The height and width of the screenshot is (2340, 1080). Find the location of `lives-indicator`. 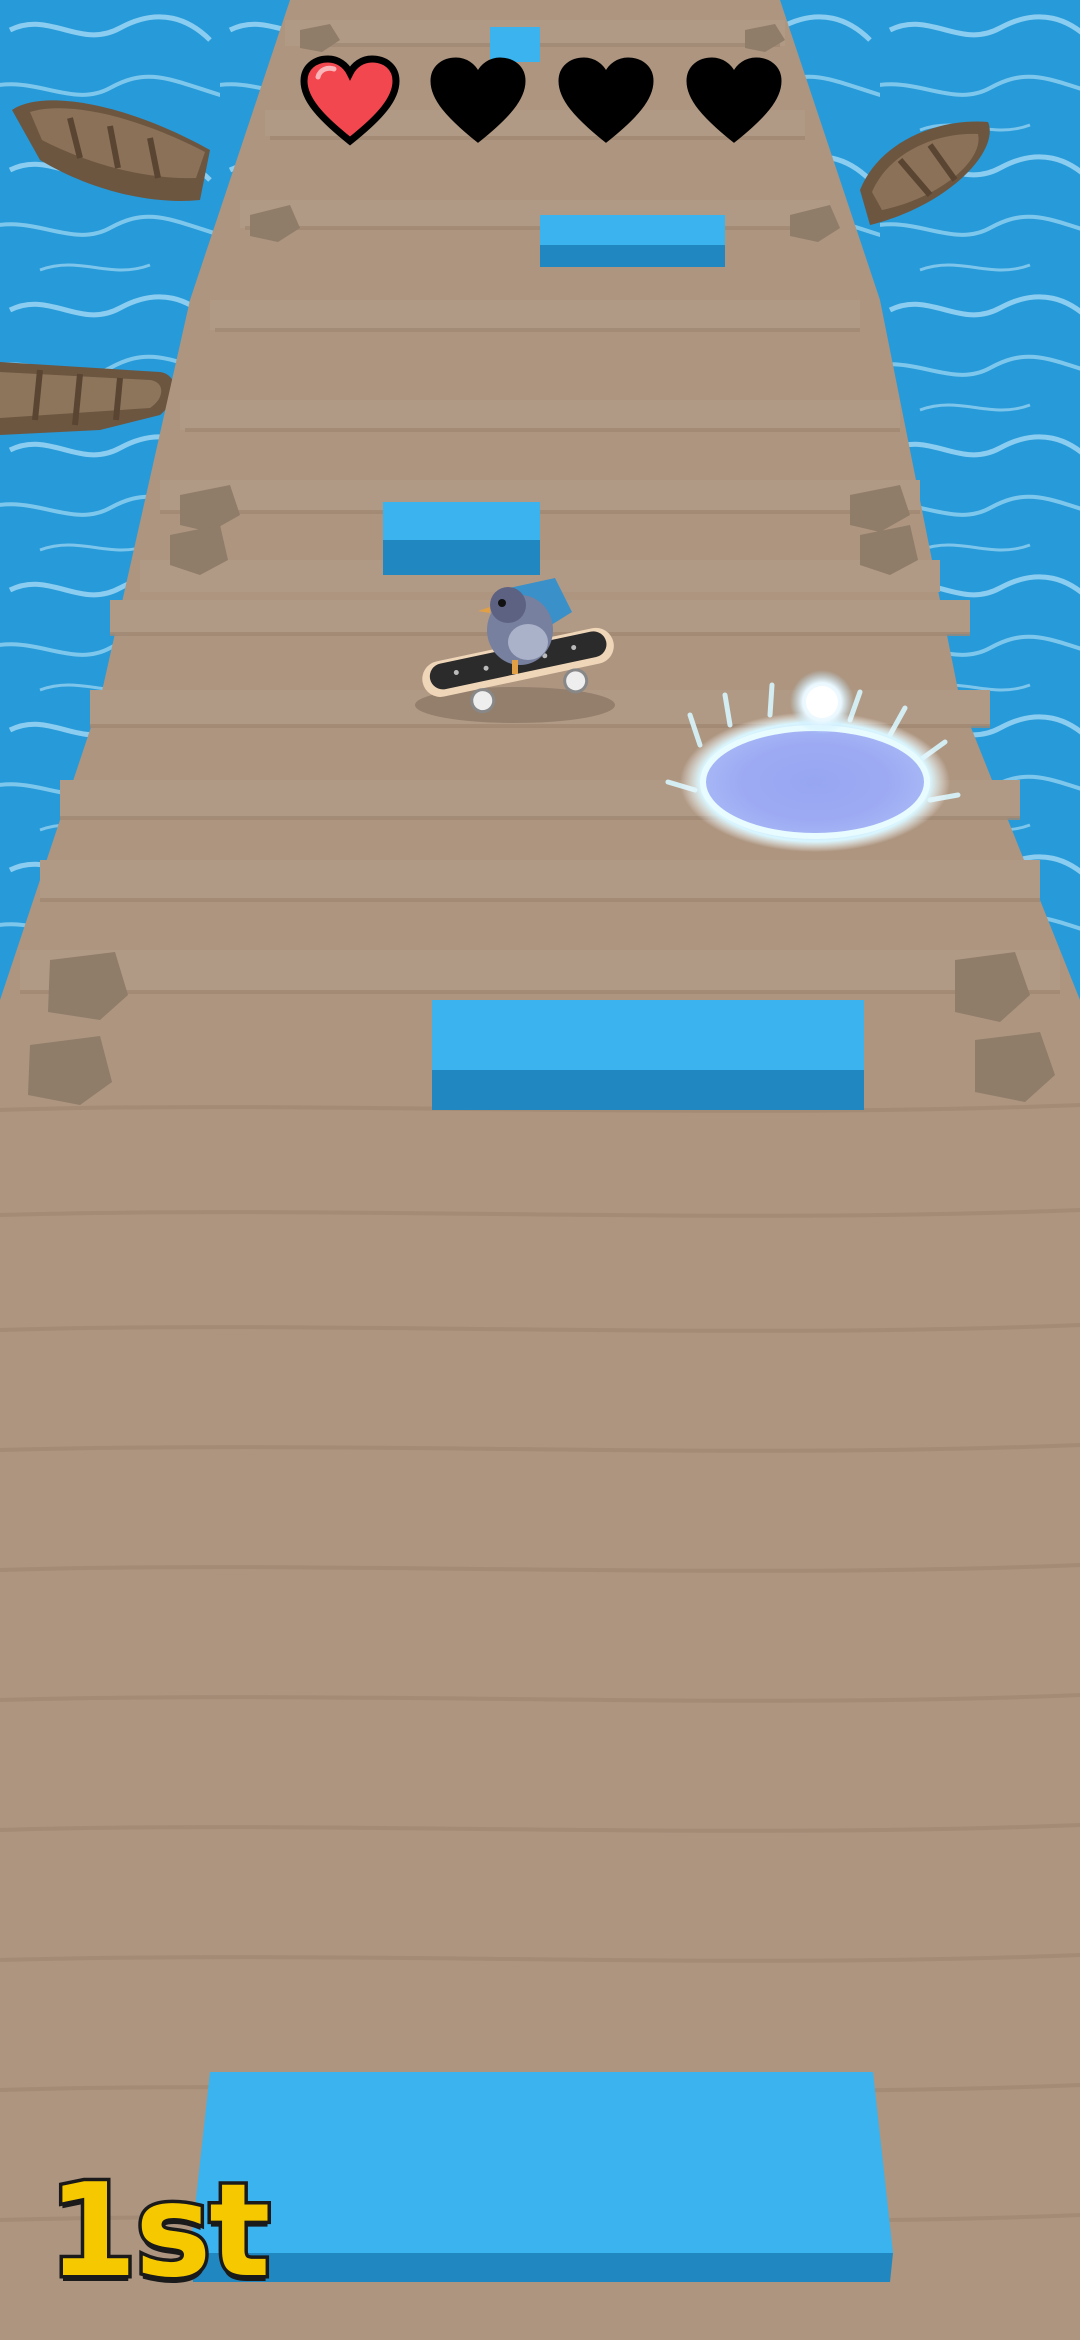

lives-indicator is located at coordinates (545, 105).